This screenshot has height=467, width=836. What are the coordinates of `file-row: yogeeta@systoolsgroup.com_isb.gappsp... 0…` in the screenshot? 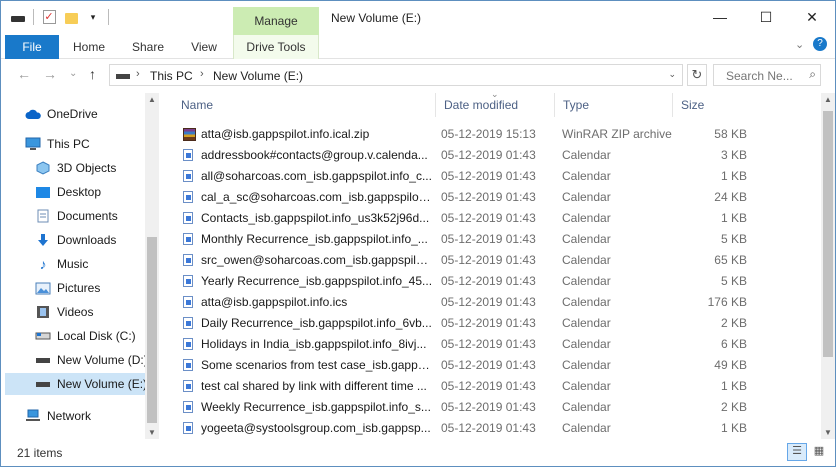 It's located at (473, 428).